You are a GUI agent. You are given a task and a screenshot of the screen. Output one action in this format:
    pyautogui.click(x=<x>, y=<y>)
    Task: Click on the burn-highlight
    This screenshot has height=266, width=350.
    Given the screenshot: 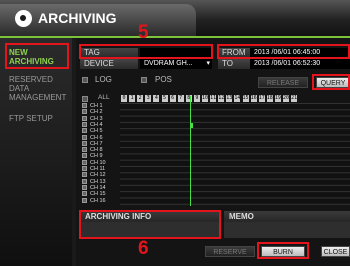 What is the action you would take?
    pyautogui.click(x=283, y=250)
    